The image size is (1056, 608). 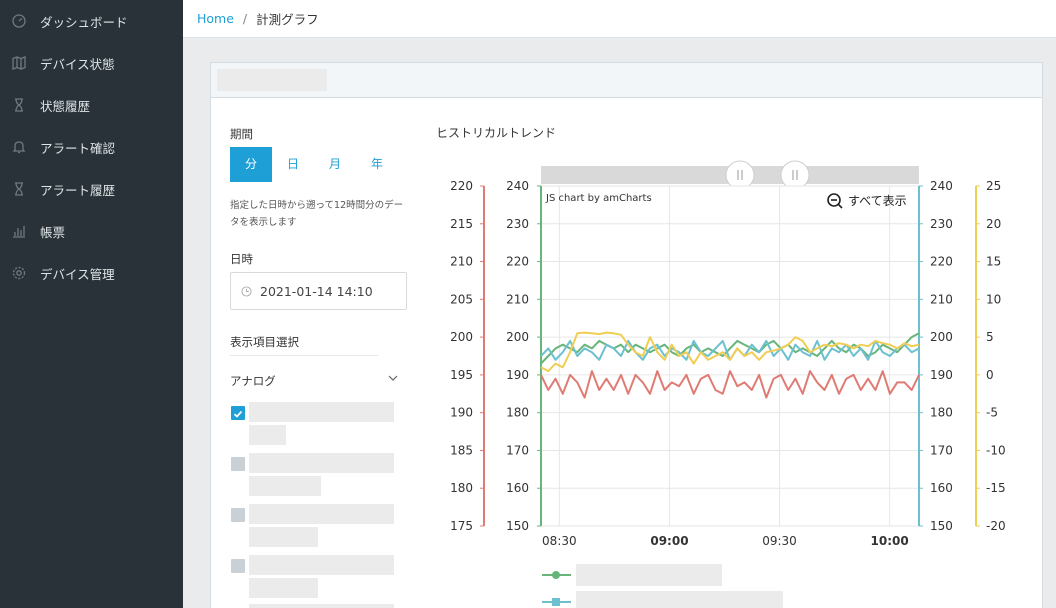 What do you see at coordinates (461, 375) in the screenshot?
I see `y-tick-label: 195` at bounding box center [461, 375].